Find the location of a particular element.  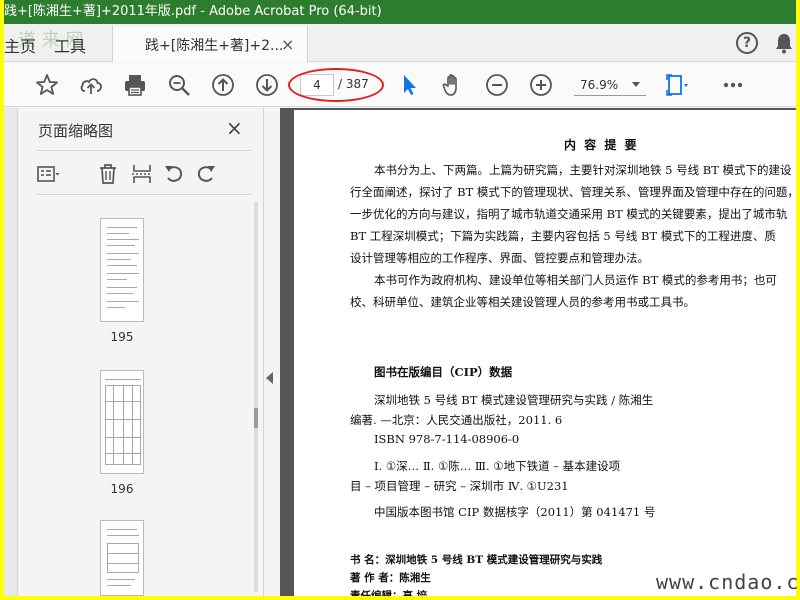

insert-icon is located at coordinates (142, 174).